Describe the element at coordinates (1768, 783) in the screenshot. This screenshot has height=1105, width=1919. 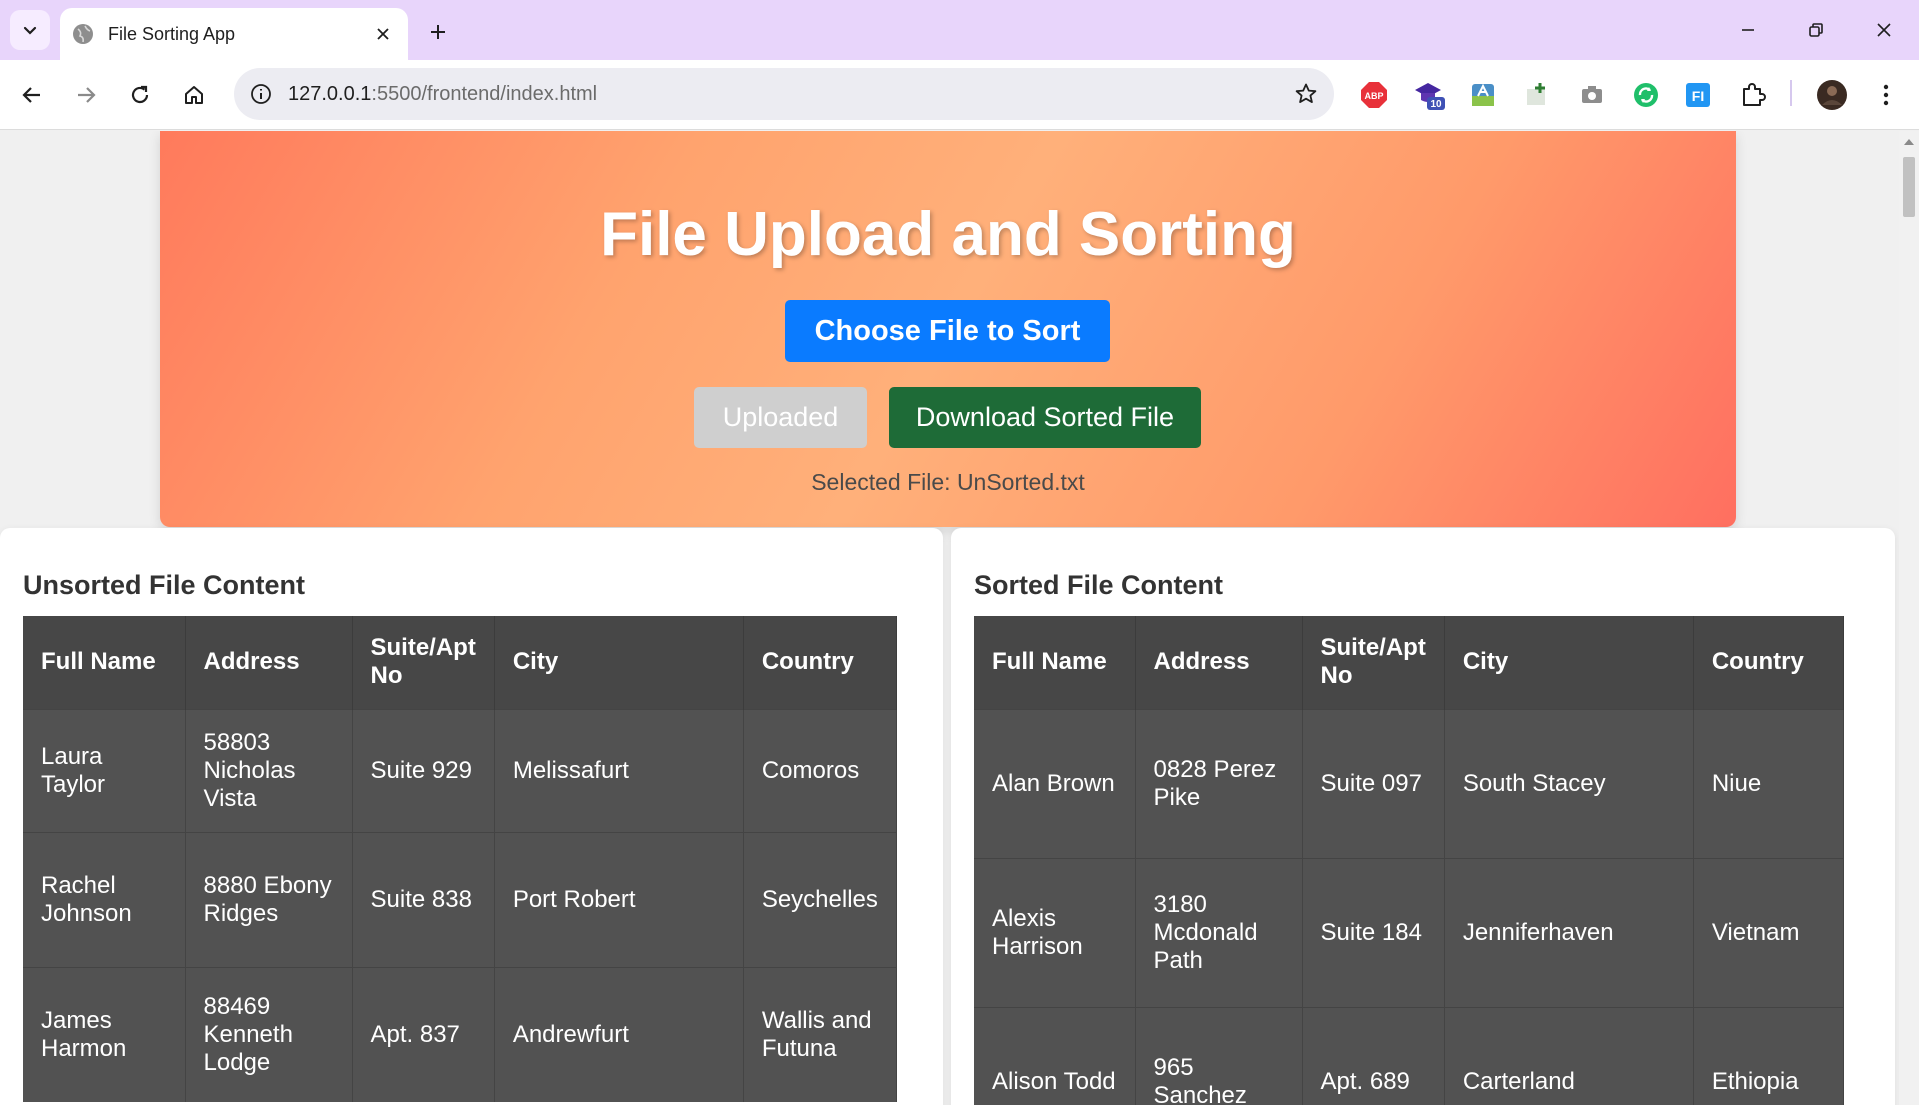
I see `table-cell: Niue` at that location.